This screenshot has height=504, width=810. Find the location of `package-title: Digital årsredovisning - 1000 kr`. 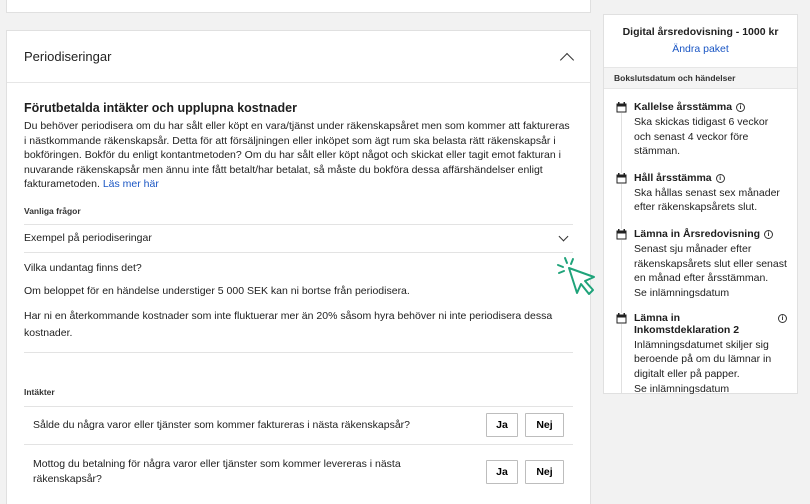

package-title: Digital årsredovisning - 1000 kr is located at coordinates (700, 32).